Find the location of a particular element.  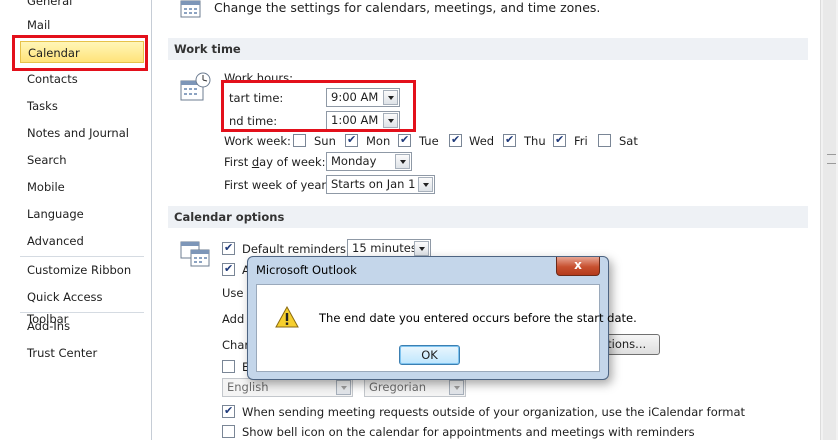

checkbox-sat is located at coordinates (604, 140).